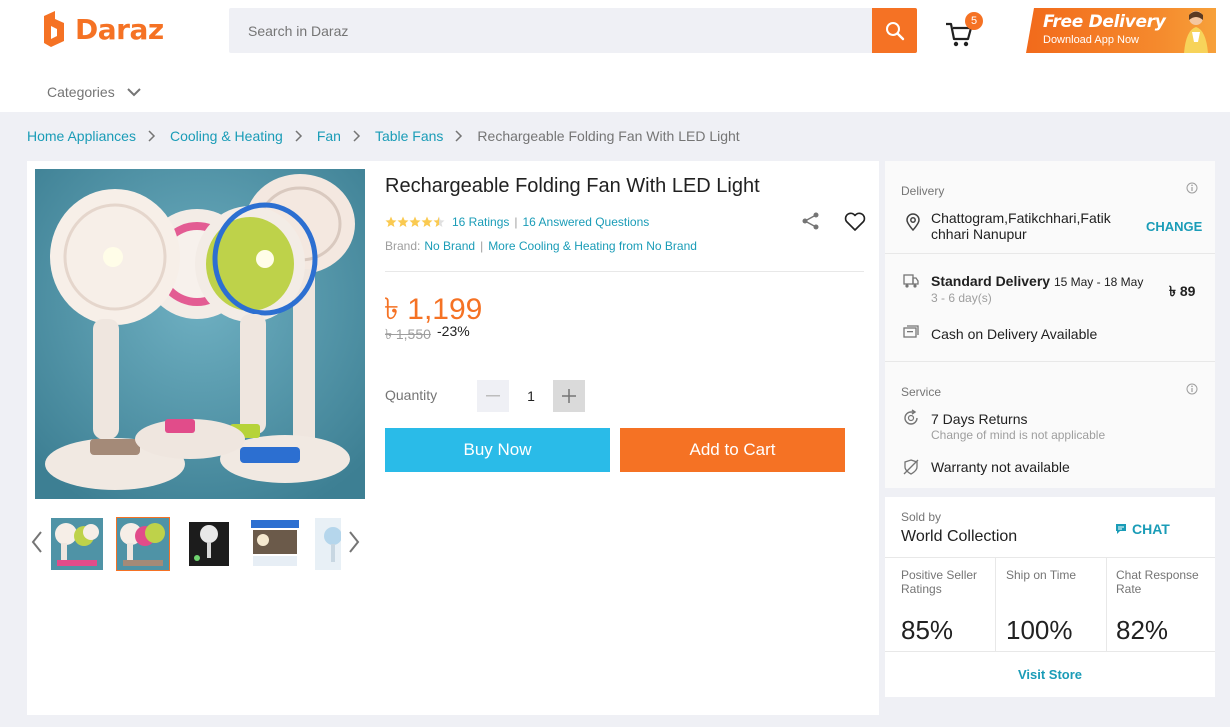 This screenshot has height=727, width=1230. I want to click on returns-policy-note: Change of mind is not applicable, so click(1018, 435).